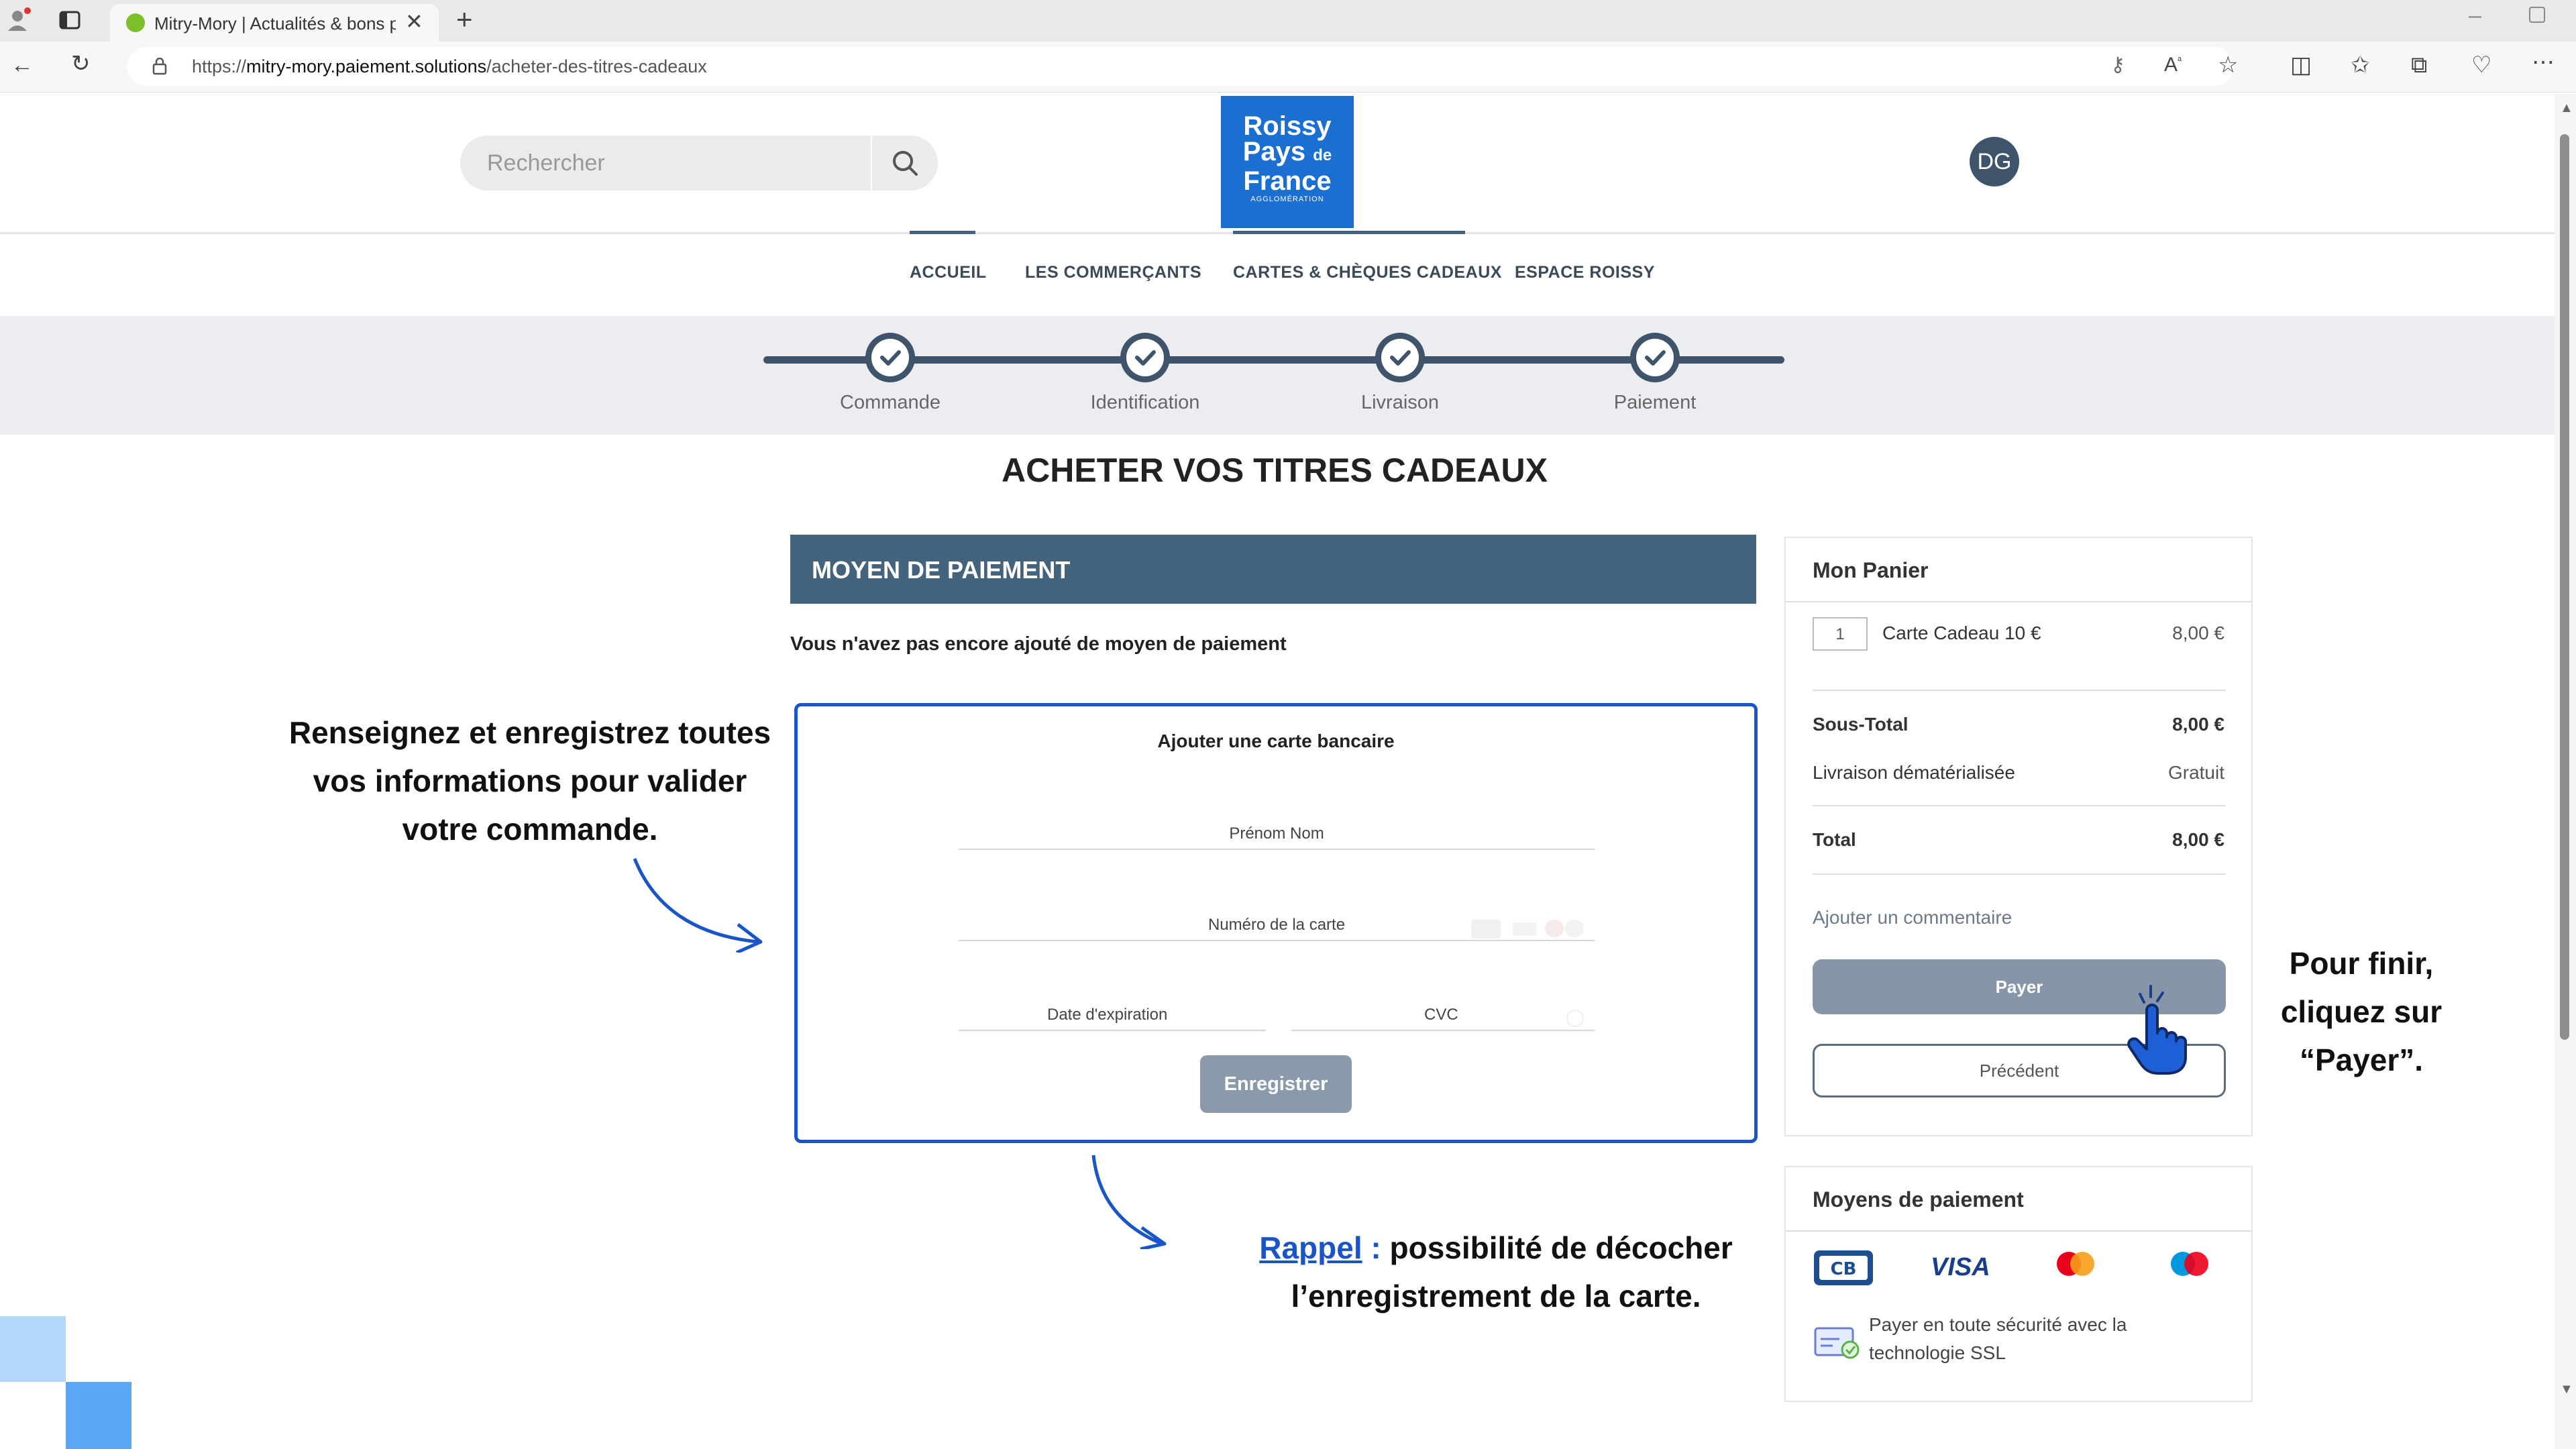  I want to click on step-livraison, so click(1400, 357).